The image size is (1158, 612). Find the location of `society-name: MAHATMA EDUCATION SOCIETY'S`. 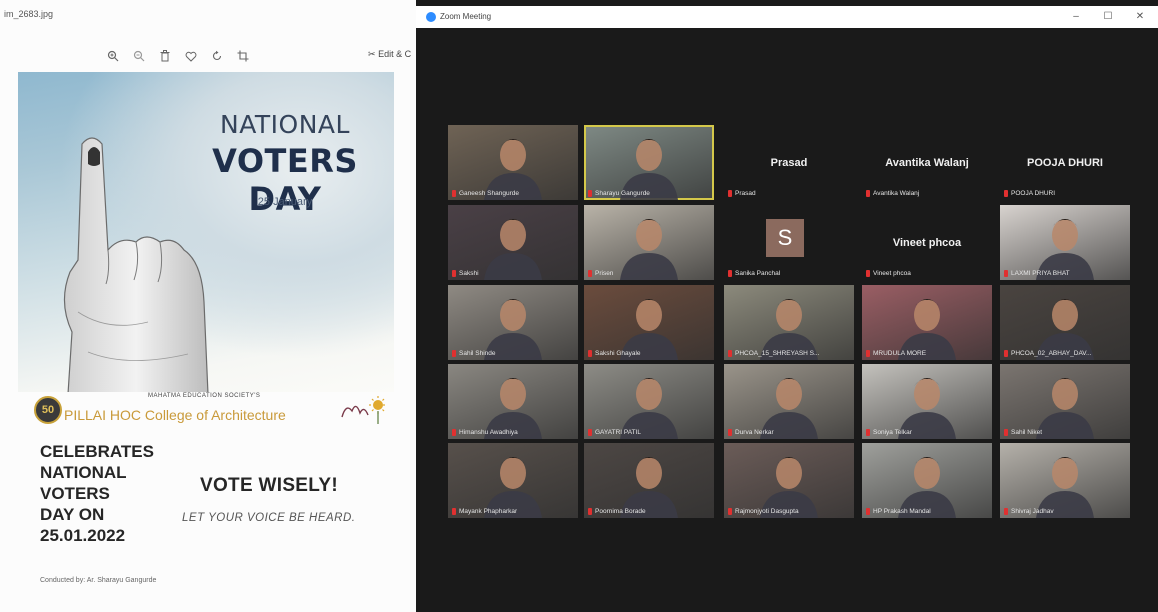

society-name: MAHATMA EDUCATION SOCIETY'S is located at coordinates (204, 396).